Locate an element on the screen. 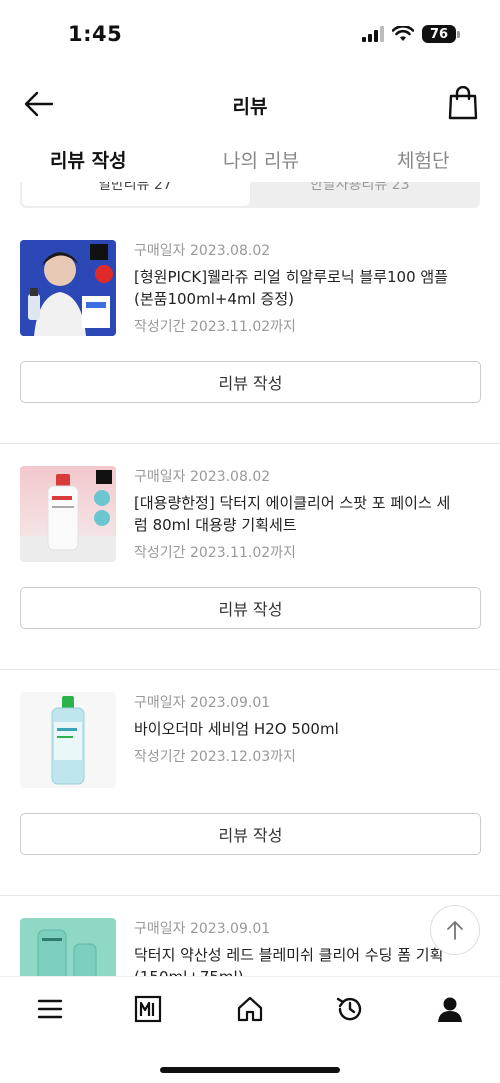 The width and height of the screenshot is (500, 1083). nav-brand is located at coordinates (148, 1009).